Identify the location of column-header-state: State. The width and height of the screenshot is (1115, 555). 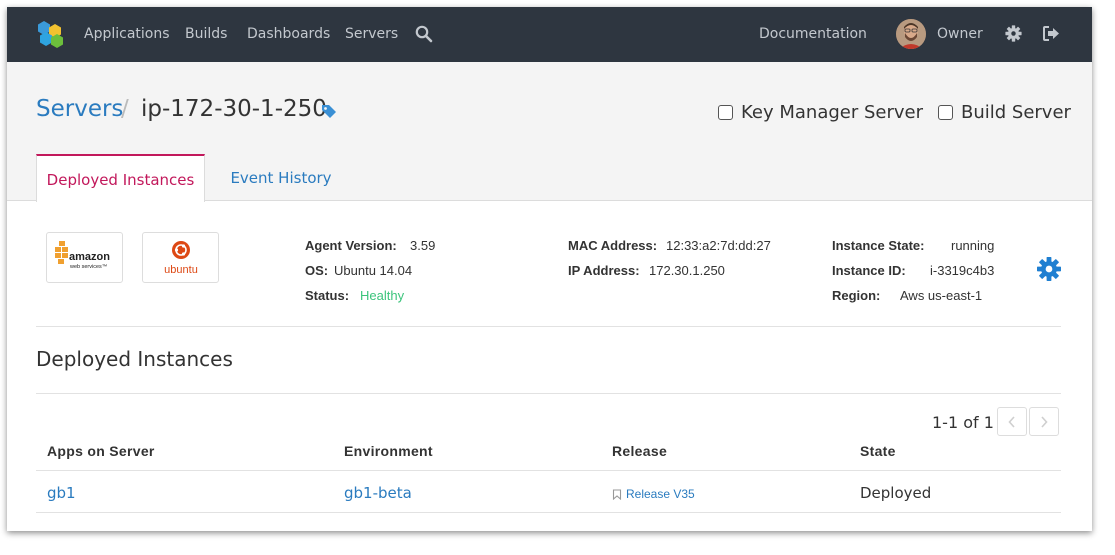
(878, 451).